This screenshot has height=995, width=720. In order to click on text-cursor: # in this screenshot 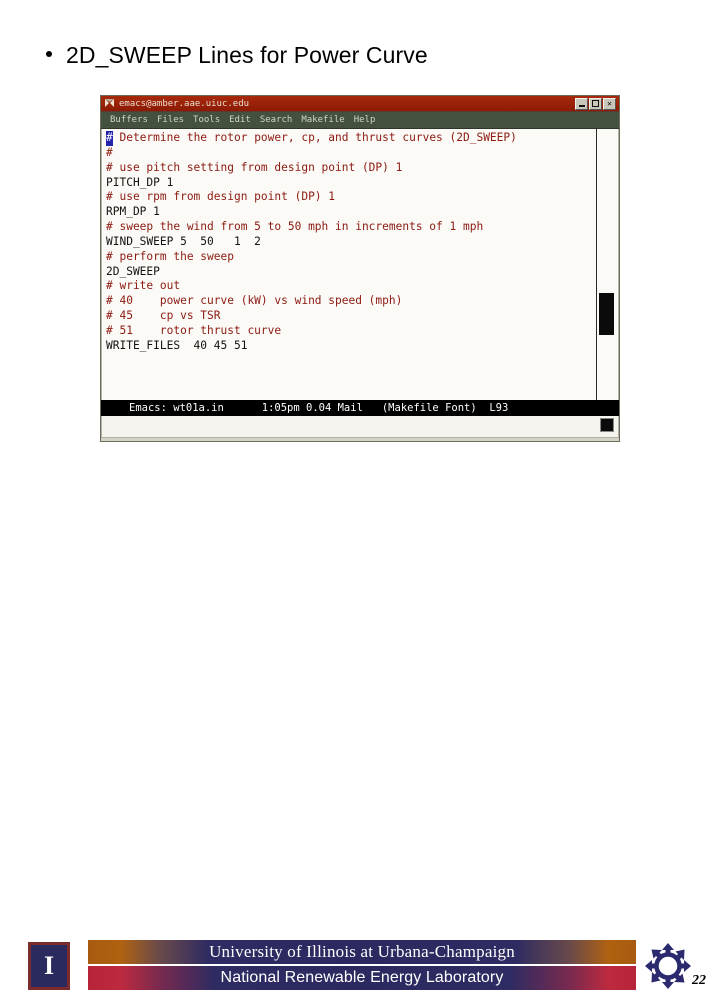, I will do `click(109, 138)`.